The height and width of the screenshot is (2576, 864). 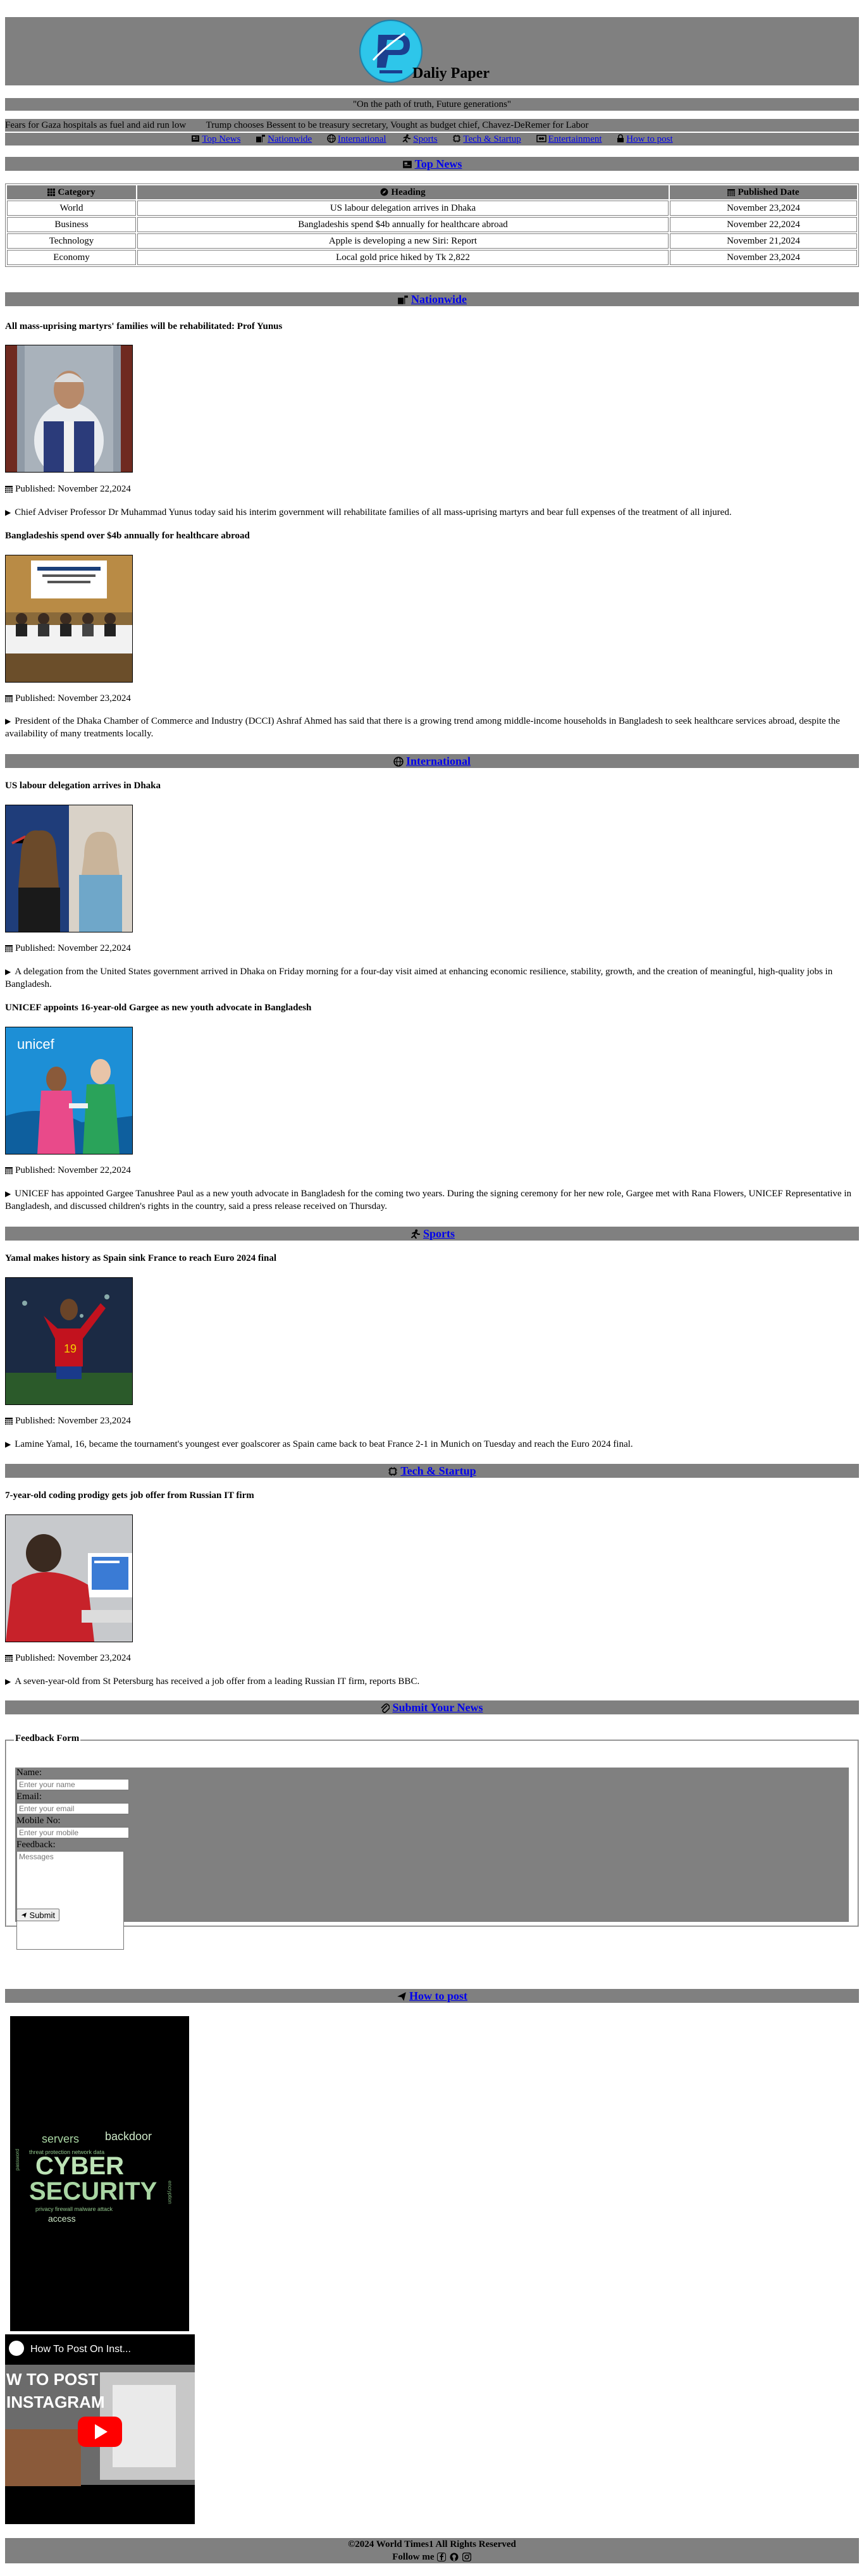 What do you see at coordinates (38, 1915) in the screenshot?
I see `submit-button: Submit` at bounding box center [38, 1915].